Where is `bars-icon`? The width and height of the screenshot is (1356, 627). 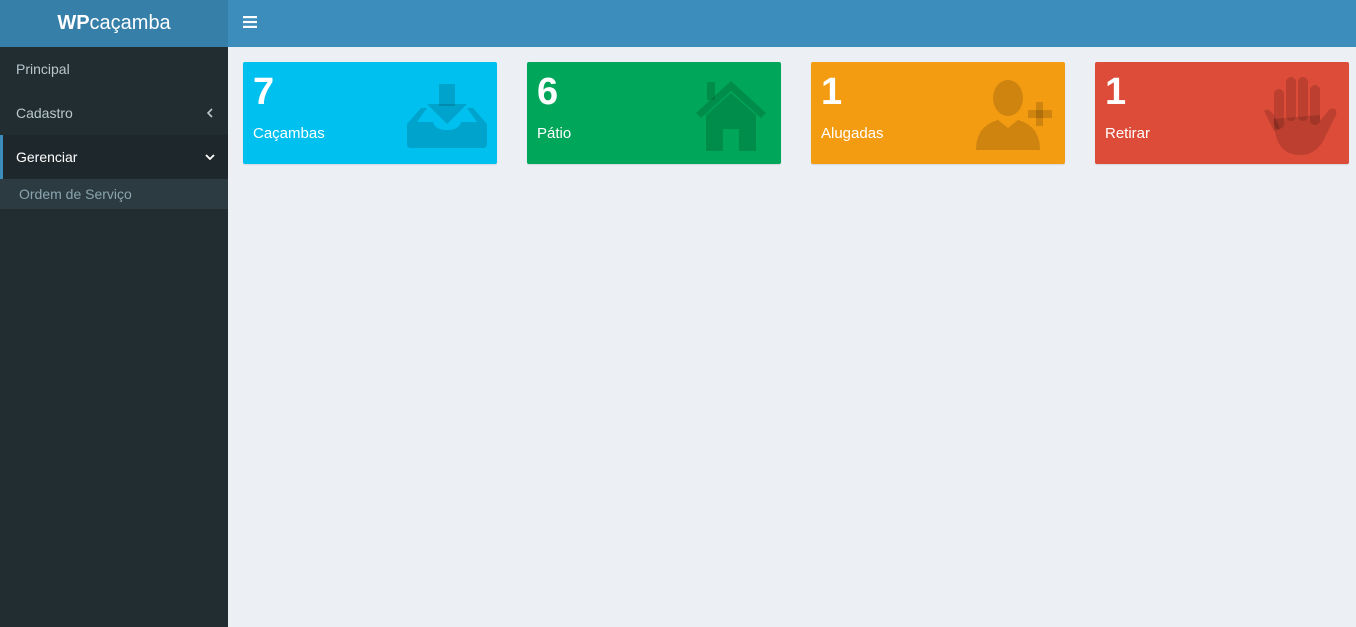 bars-icon is located at coordinates (250, 22).